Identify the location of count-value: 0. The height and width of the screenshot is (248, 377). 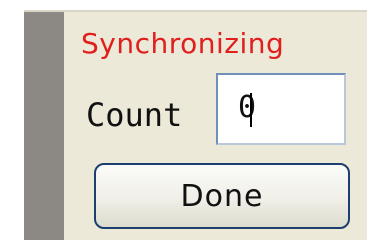
(247, 107).